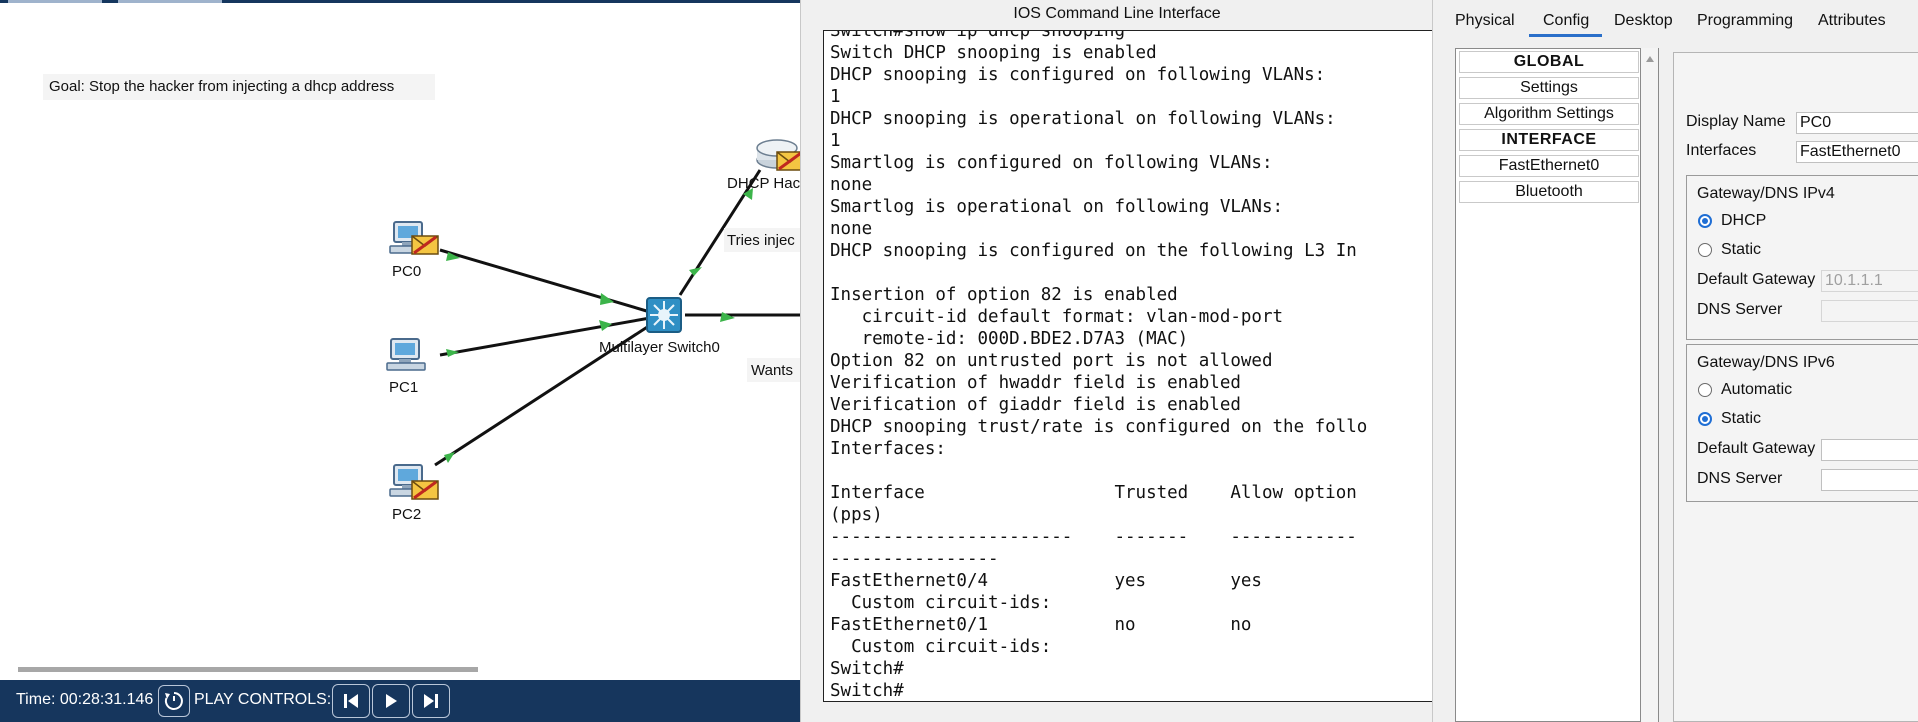  What do you see at coordinates (1705, 221) in the screenshot?
I see `ipv4-dhcp-radio` at bounding box center [1705, 221].